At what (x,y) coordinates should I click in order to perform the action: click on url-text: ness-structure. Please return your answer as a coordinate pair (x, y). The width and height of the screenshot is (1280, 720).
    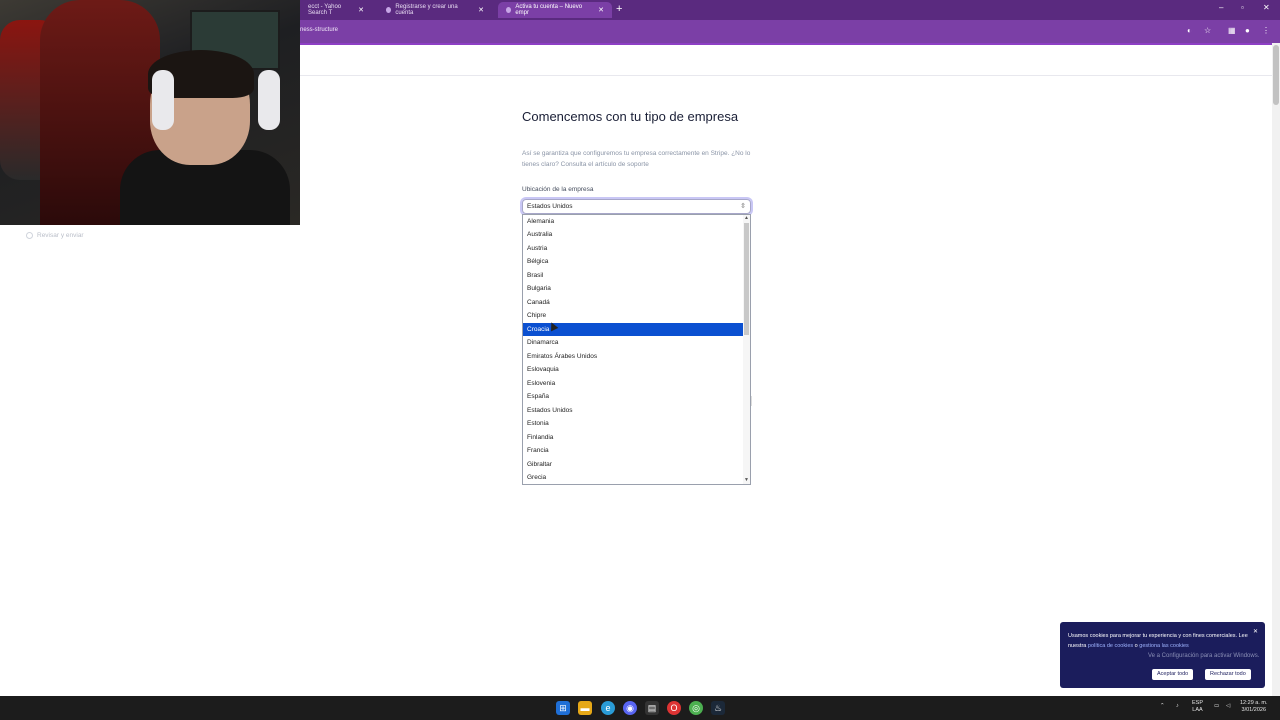
    Looking at the image, I should click on (319, 30).